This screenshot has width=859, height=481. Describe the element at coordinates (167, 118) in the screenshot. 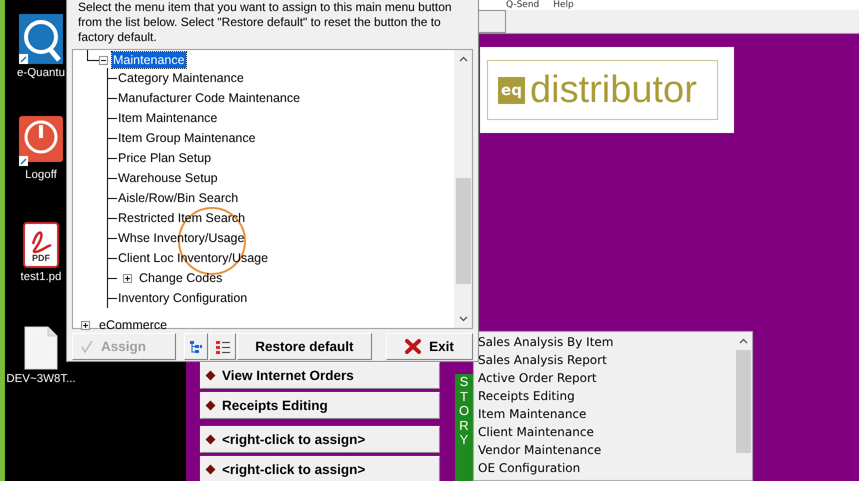

I see `tree-item: Item Maintenance` at that location.